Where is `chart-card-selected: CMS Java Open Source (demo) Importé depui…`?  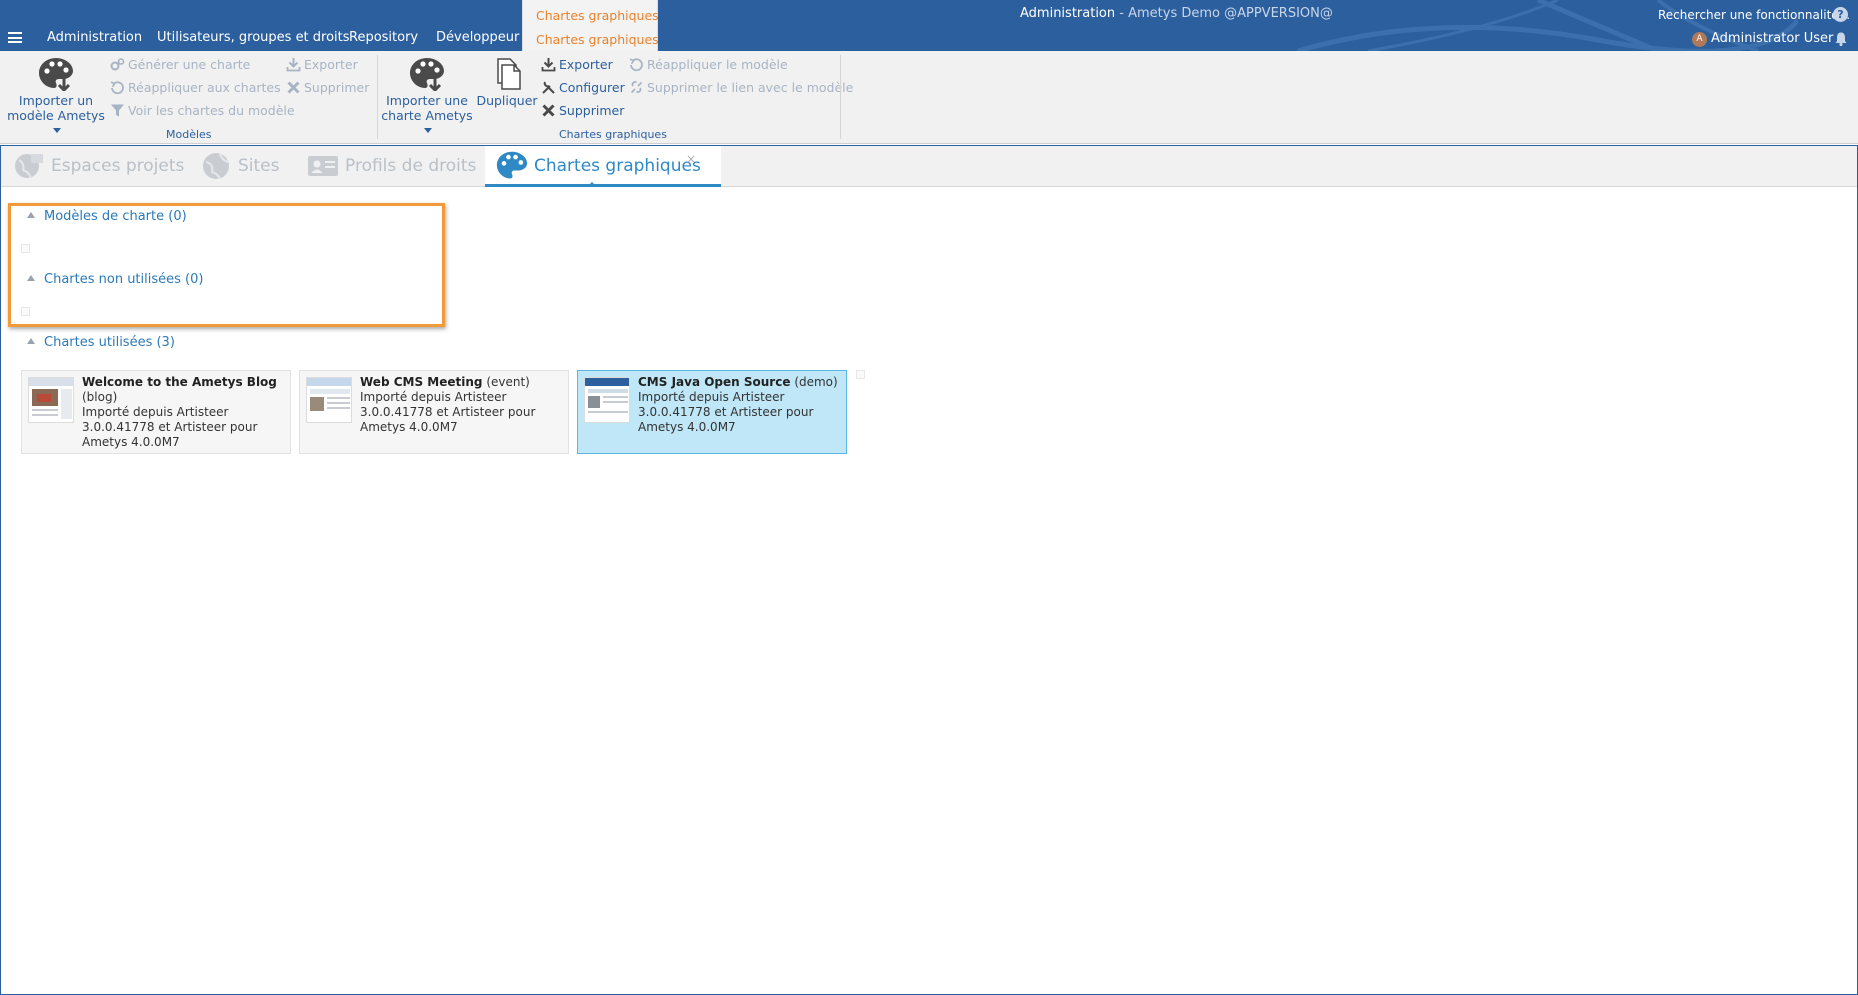 chart-card-selected: CMS Java Open Source (demo) Importé depui… is located at coordinates (712, 412).